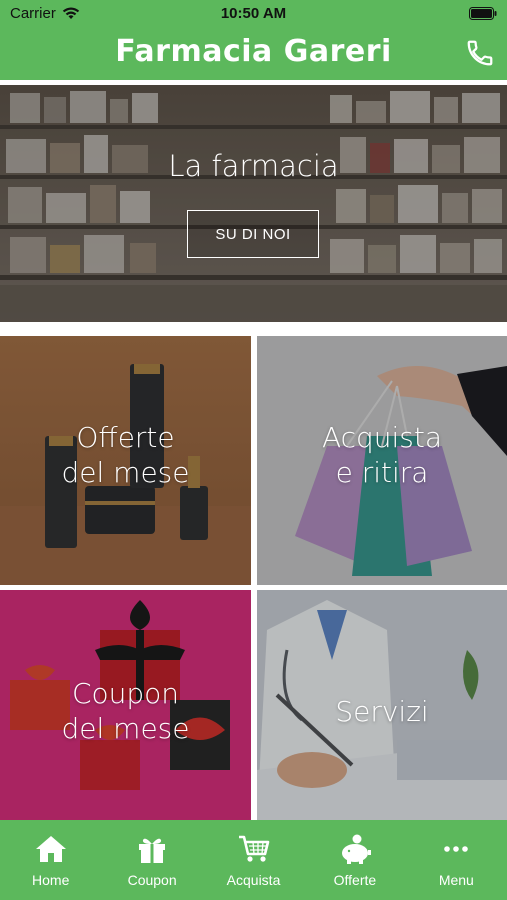 The height and width of the screenshot is (900, 507). Describe the element at coordinates (456, 880) in the screenshot. I see `tab-menu-label: Menu` at that location.